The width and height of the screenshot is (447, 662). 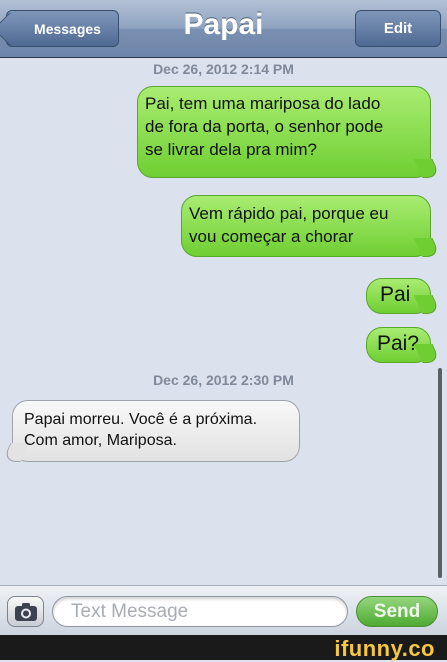 I want to click on message-line: Pai, so click(x=395, y=294).